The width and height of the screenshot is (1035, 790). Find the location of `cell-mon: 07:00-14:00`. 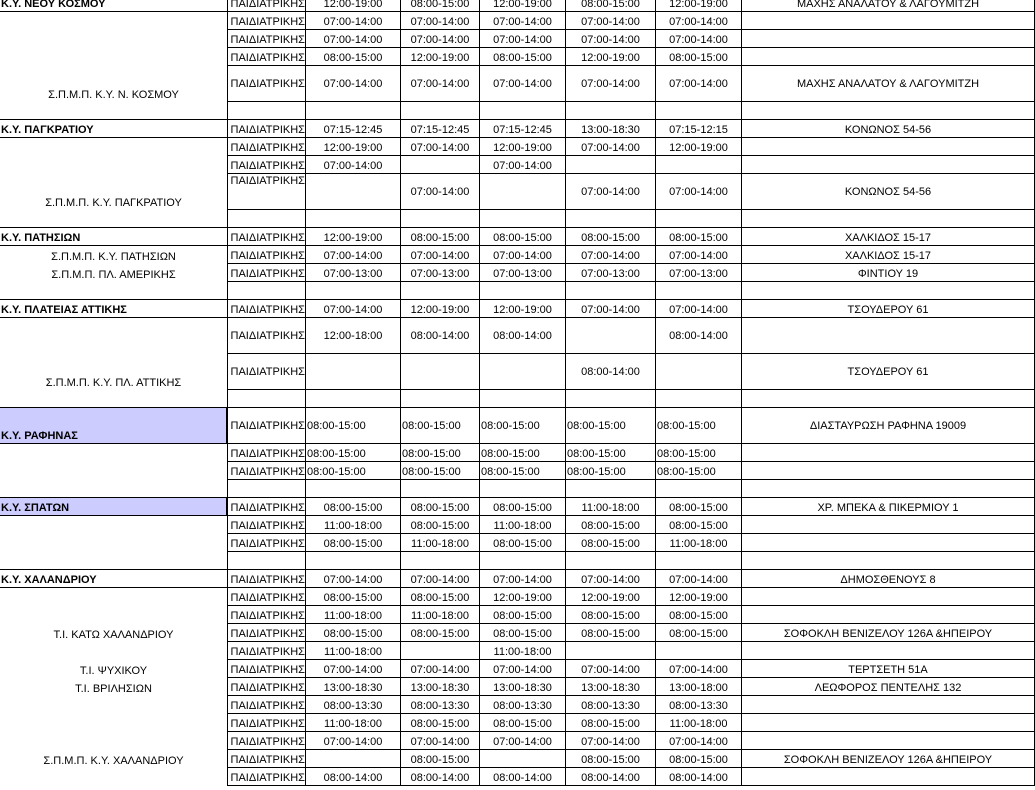

cell-mon: 07:00-14:00 is located at coordinates (353, 84).